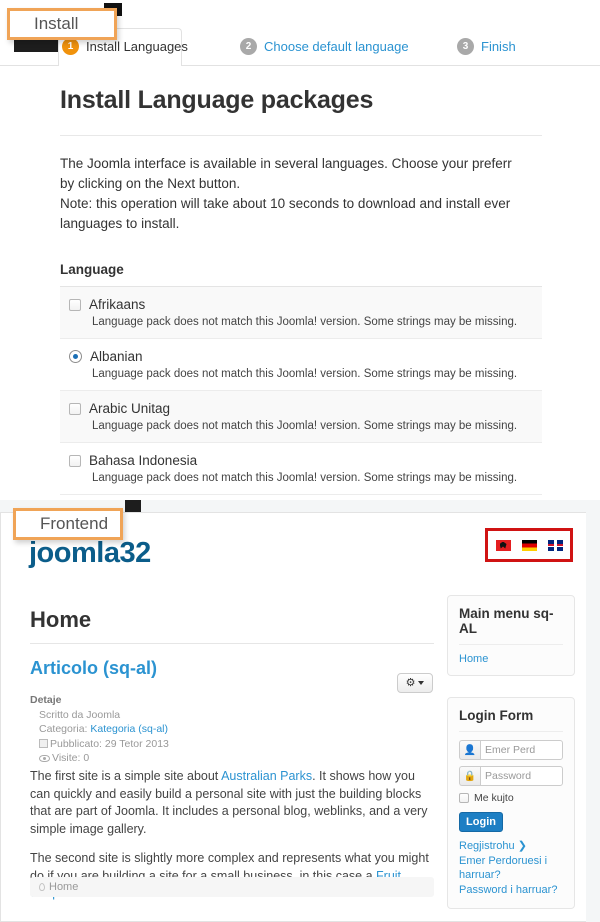  I want to click on breadcrumb: Home, so click(232, 887).